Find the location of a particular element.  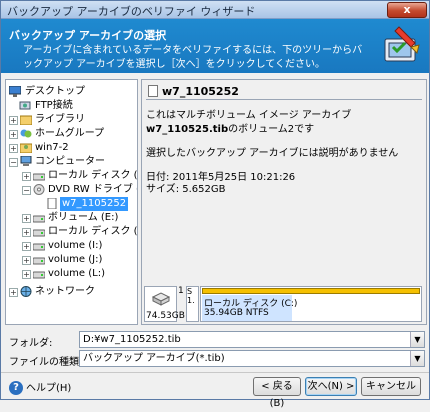

archive-volume-text: w7_110525.tibのボリューム2です is located at coordinates (230, 127).